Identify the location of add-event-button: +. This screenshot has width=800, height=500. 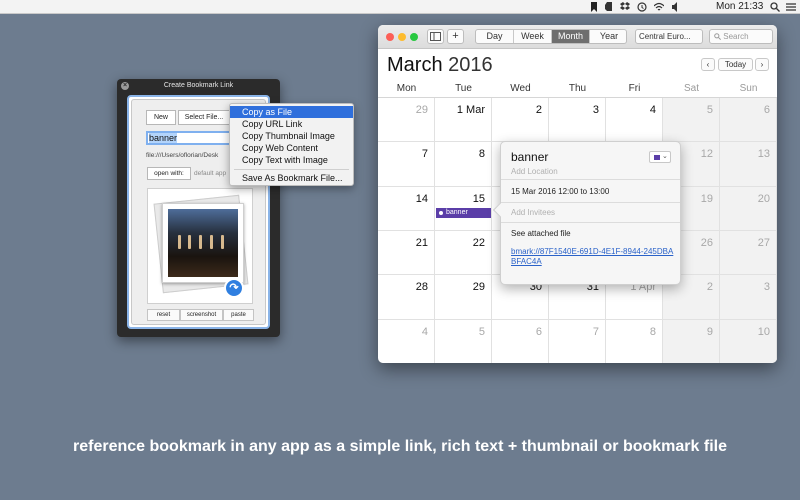
(455, 36).